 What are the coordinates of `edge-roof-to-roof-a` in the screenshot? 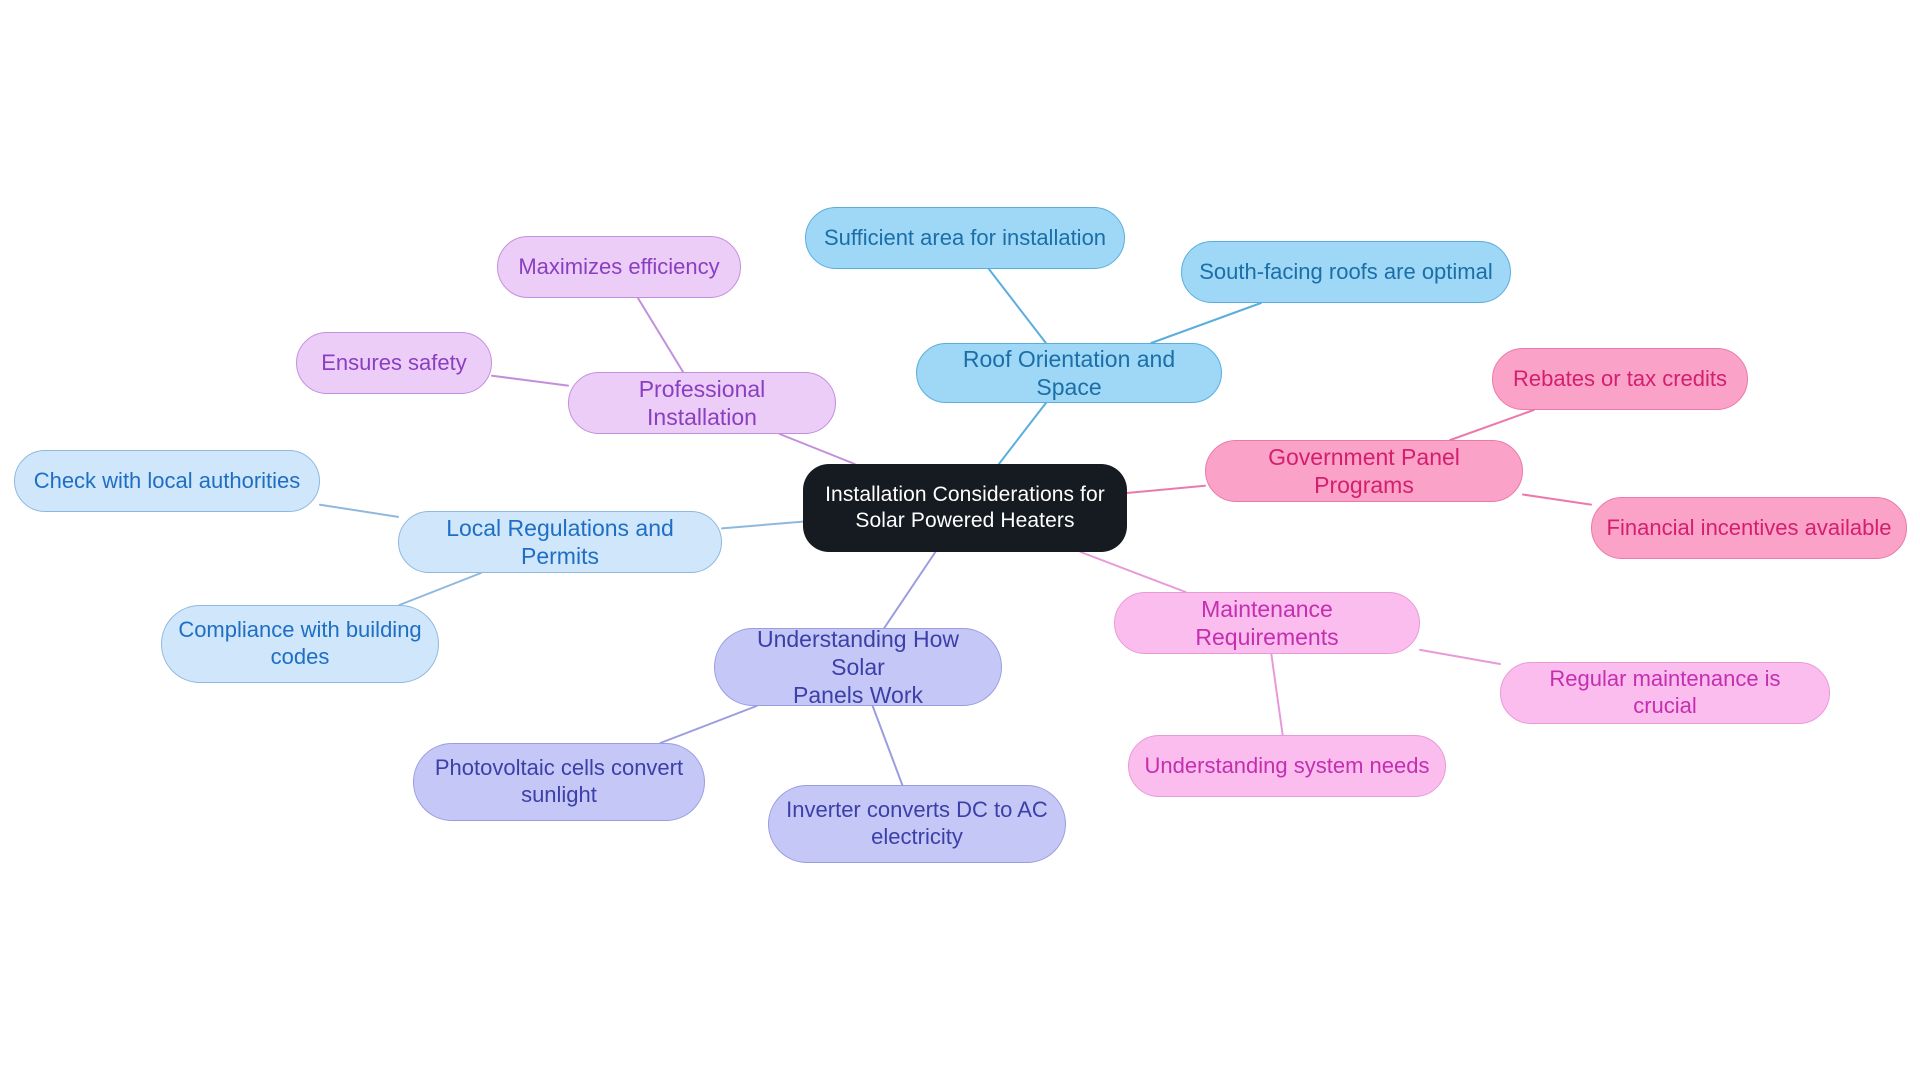 It's located at (1017, 306).